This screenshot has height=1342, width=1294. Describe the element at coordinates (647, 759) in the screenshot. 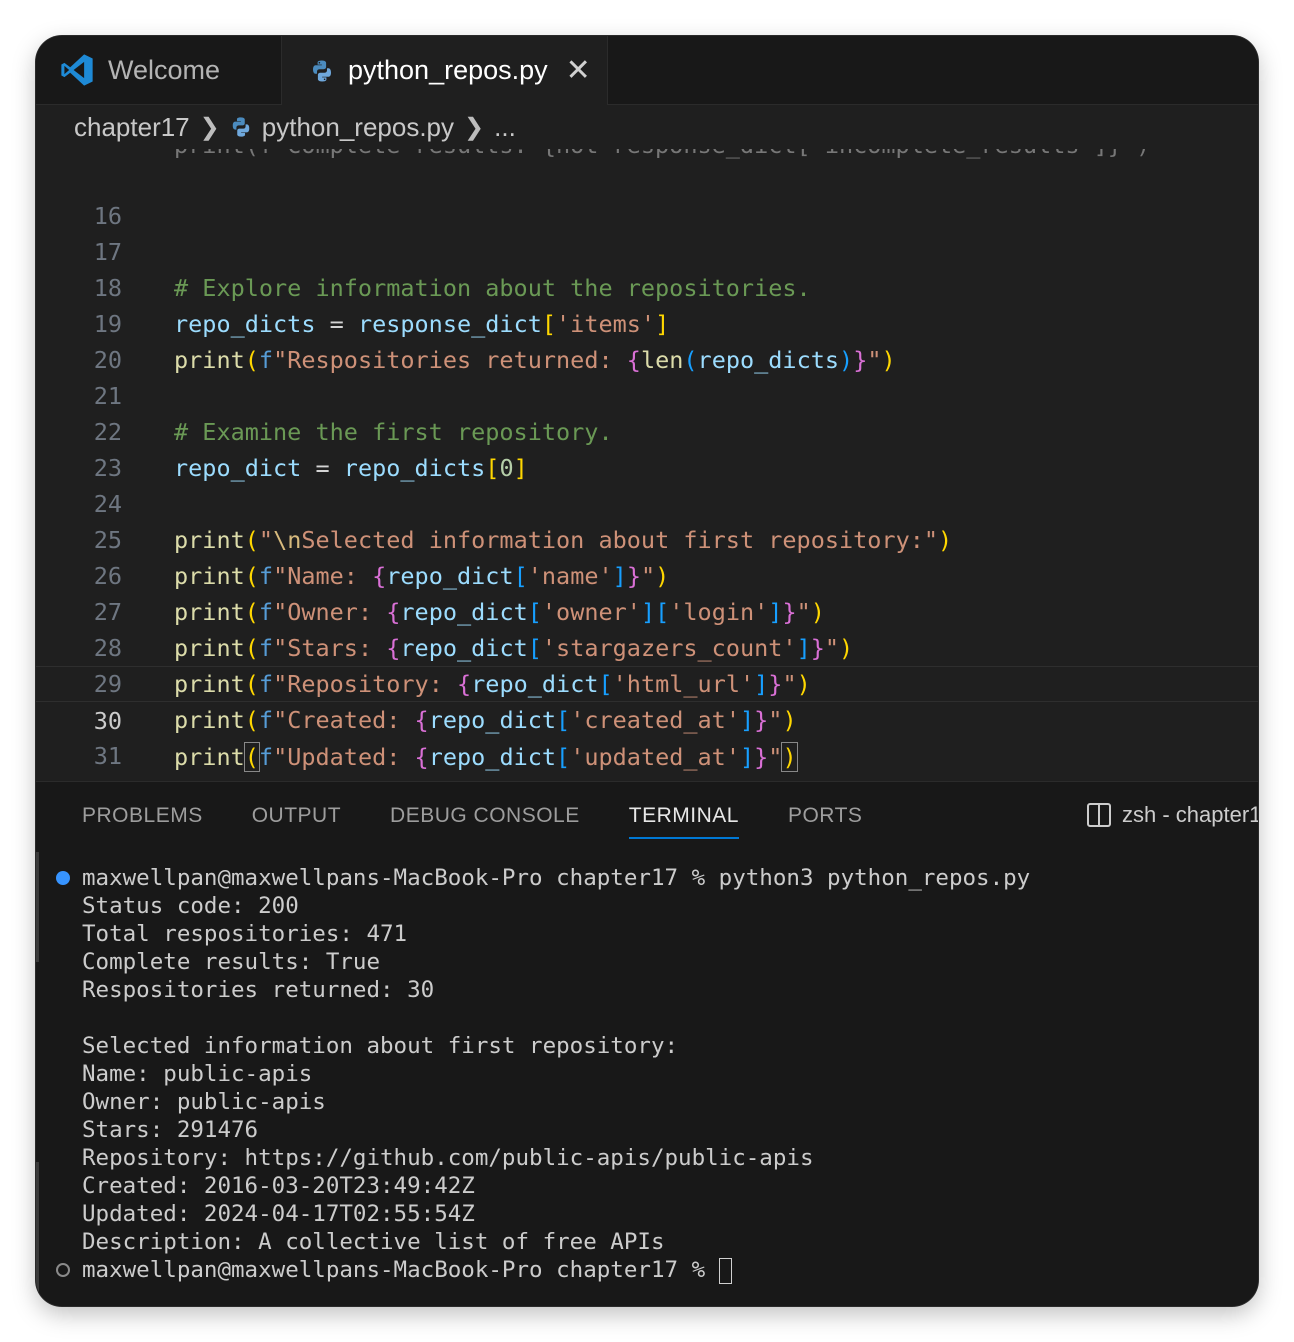

I see `code-line: 32` at that location.